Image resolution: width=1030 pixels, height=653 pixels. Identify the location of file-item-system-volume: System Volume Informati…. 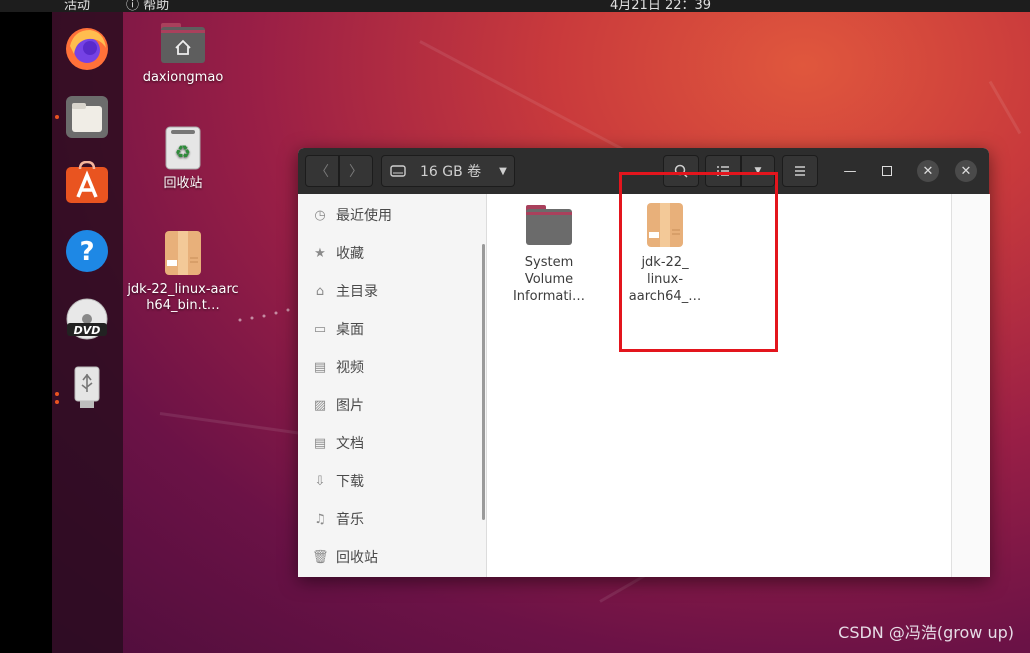
(549, 254).